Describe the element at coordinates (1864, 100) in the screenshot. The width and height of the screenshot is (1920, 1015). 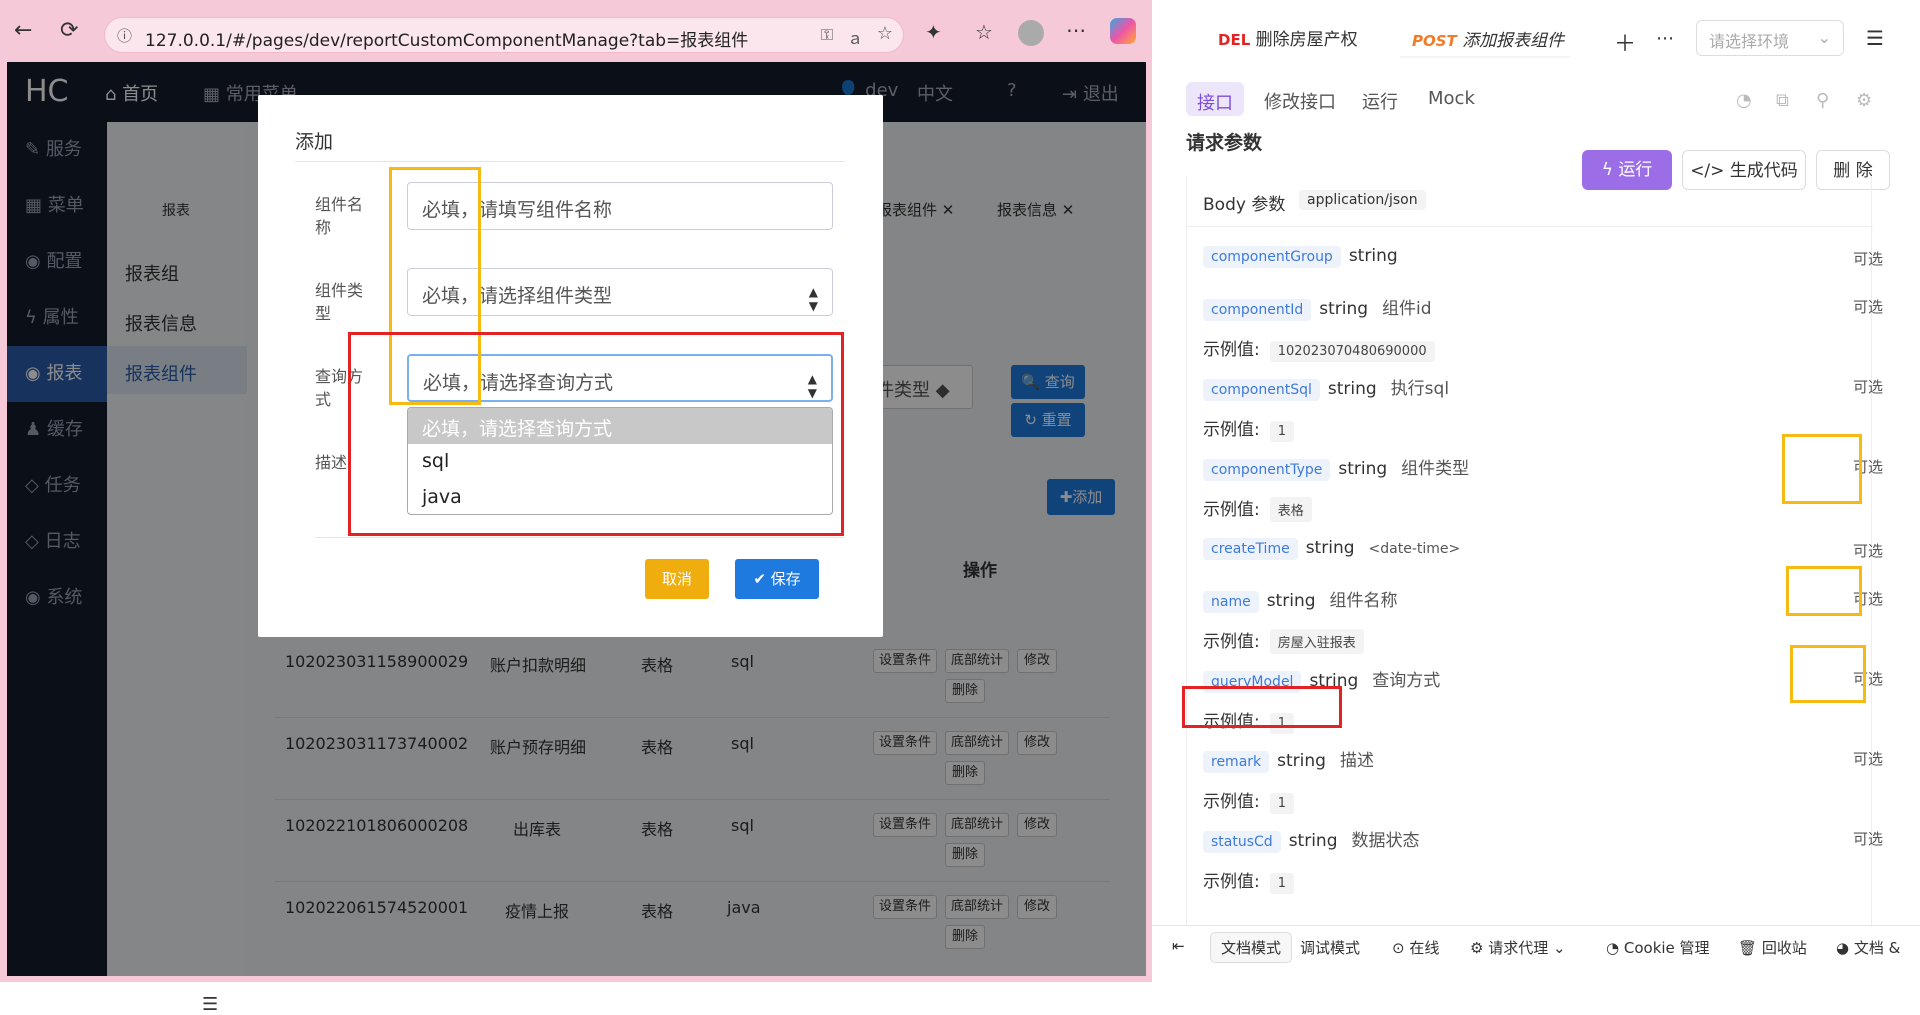
I see `settings-icon: ⚙` at that location.